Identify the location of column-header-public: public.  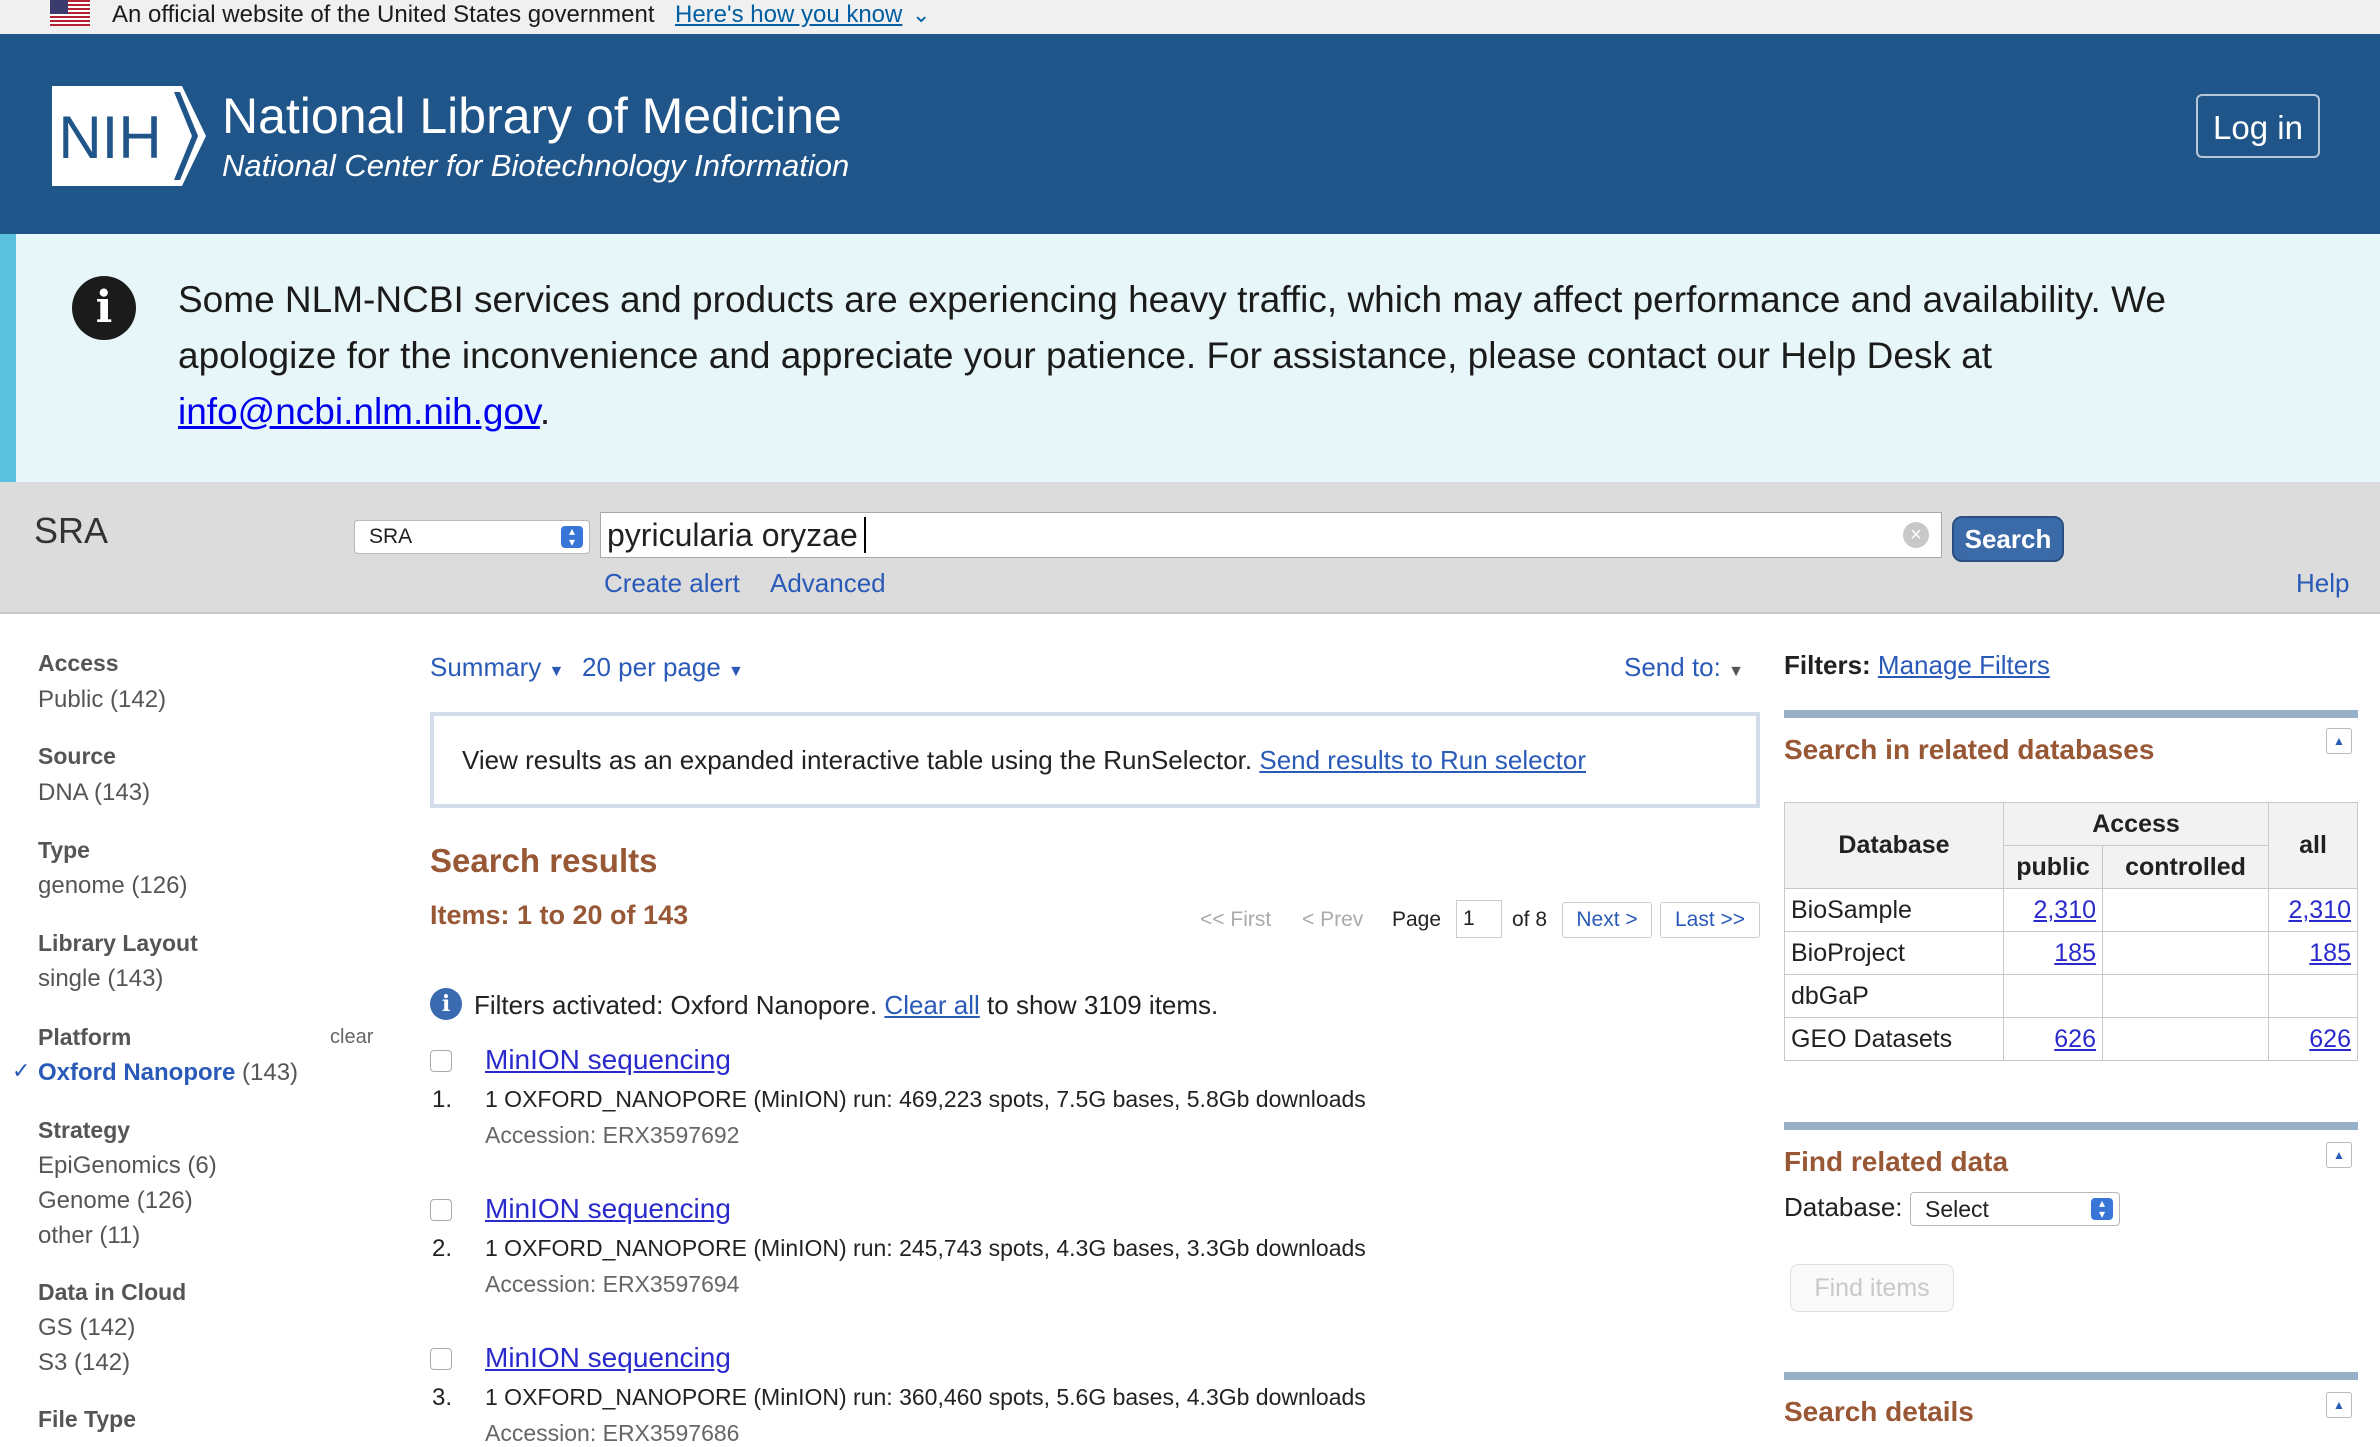
(2053, 867).